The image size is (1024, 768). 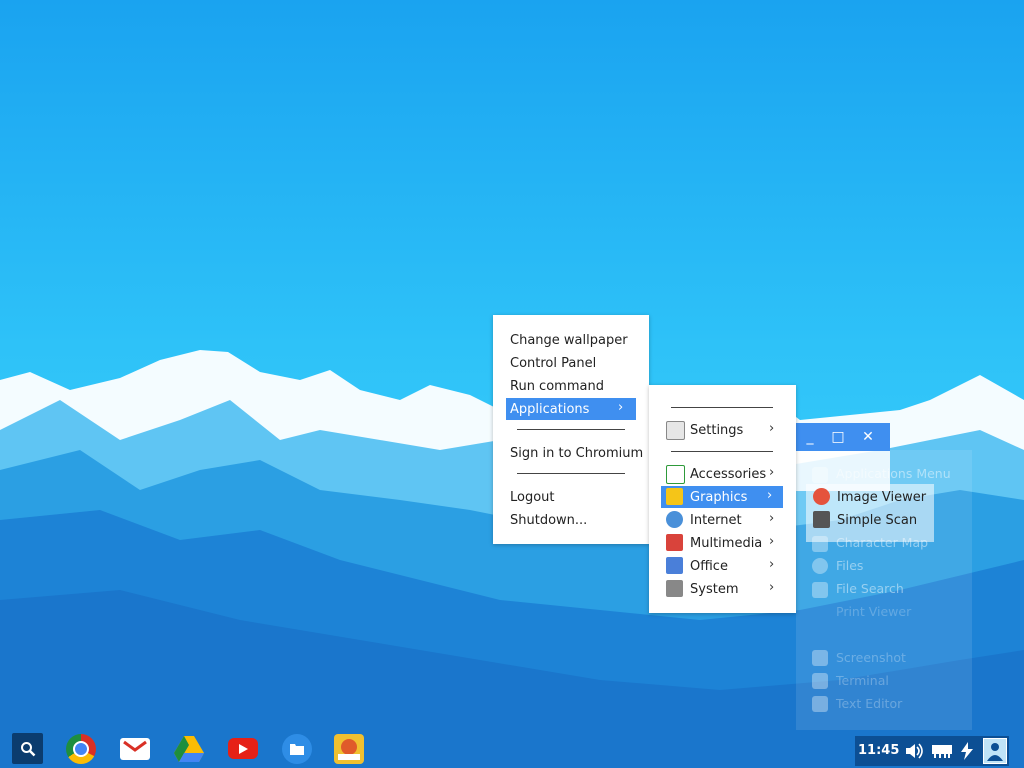 I want to click on drive-icon, so click(x=189, y=749).